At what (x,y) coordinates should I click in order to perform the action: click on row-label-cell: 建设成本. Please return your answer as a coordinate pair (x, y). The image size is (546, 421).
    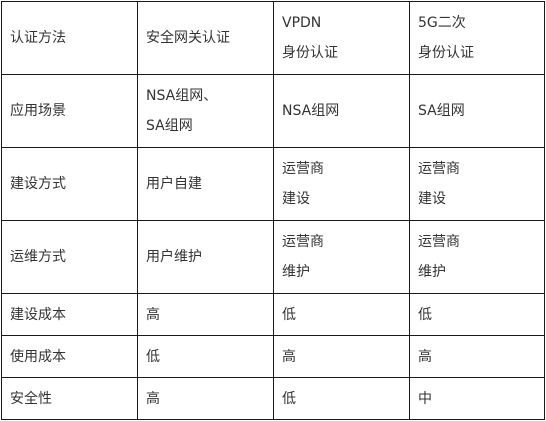
    Looking at the image, I should click on (69, 314).